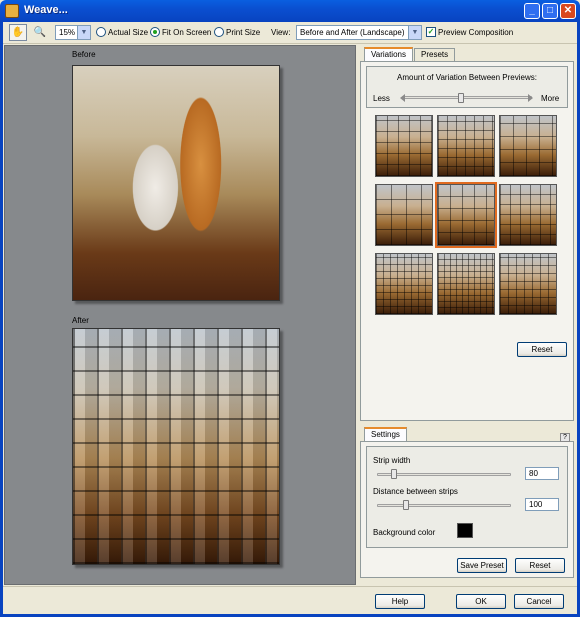  Describe the element at coordinates (84, 54) in the screenshot. I see `before-label: Before` at that location.